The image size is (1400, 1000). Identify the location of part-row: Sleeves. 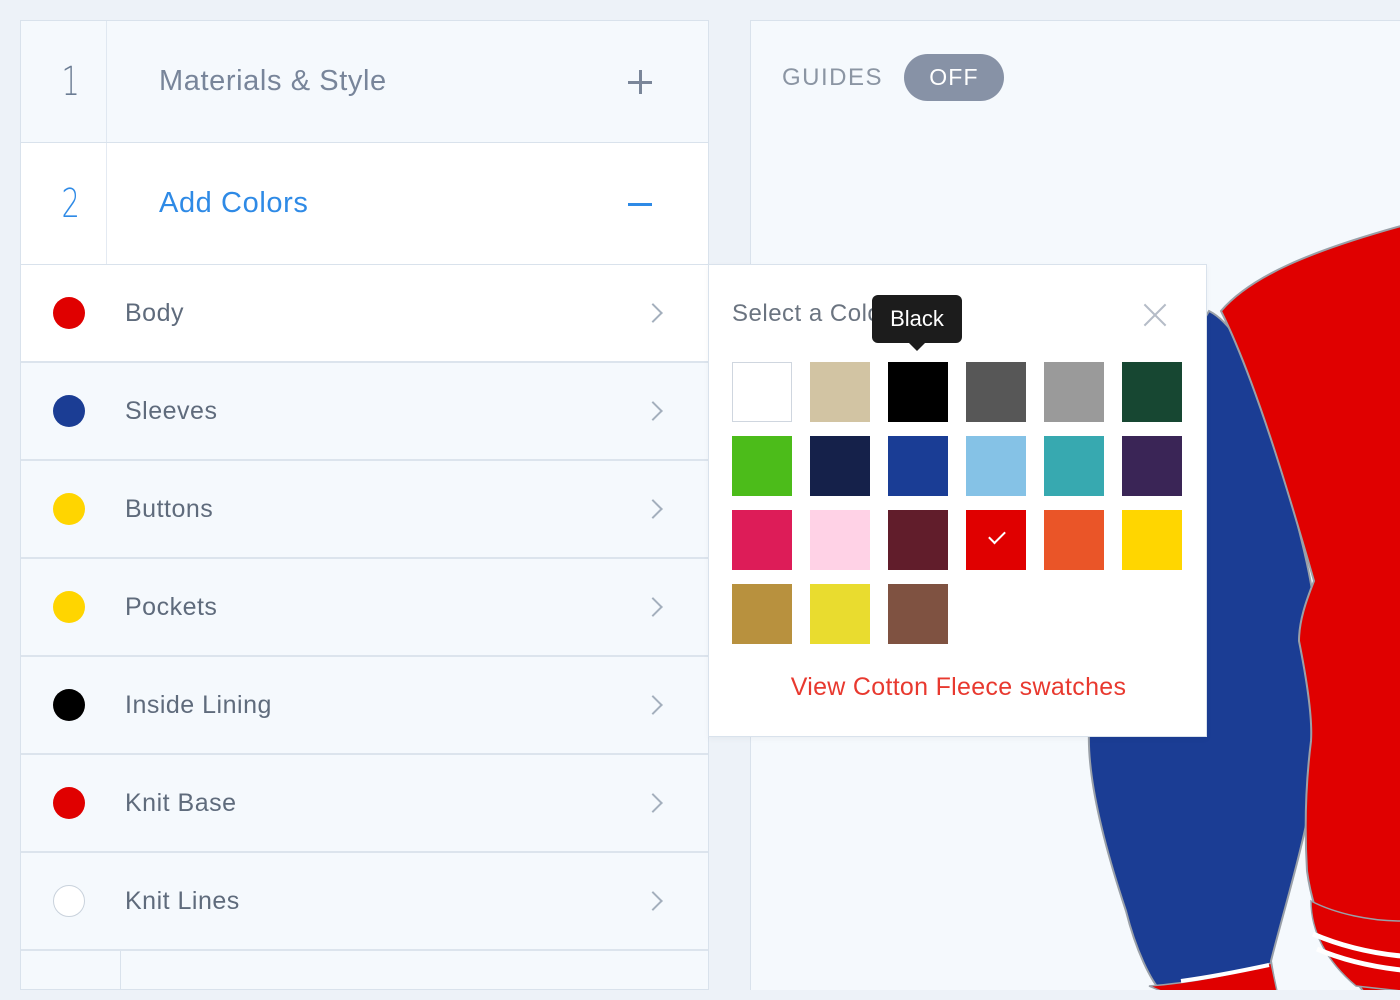
(364, 412).